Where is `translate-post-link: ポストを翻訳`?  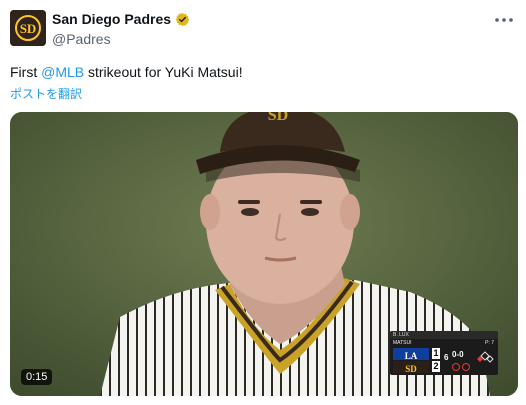 translate-post-link: ポストを翻訳 is located at coordinates (46, 93).